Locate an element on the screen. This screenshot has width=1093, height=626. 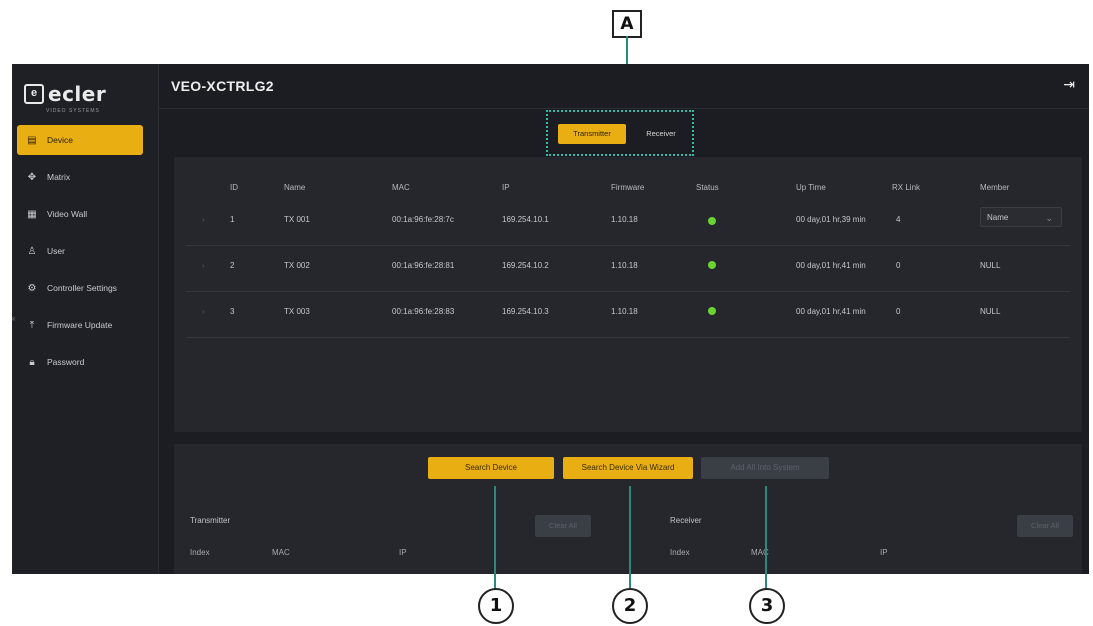
cell-ip: 169.254.10.2 is located at coordinates (525, 265).